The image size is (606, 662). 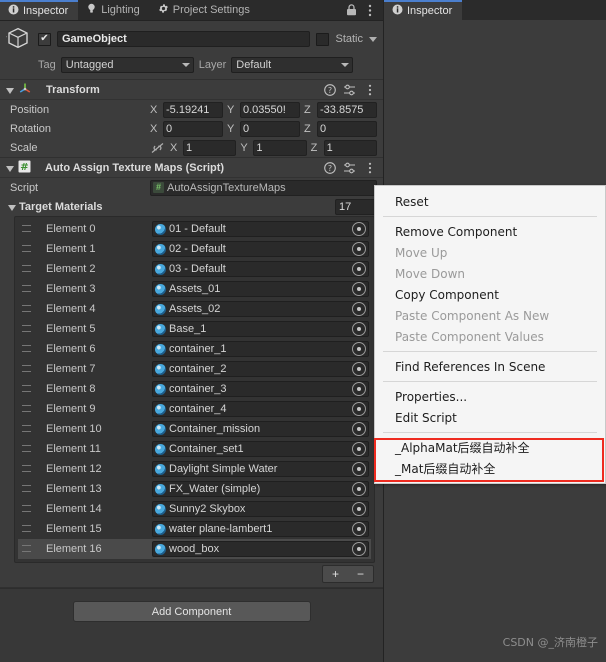 What do you see at coordinates (194, 449) in the screenshot?
I see `list-item: Element 11 Container_set1` at bounding box center [194, 449].